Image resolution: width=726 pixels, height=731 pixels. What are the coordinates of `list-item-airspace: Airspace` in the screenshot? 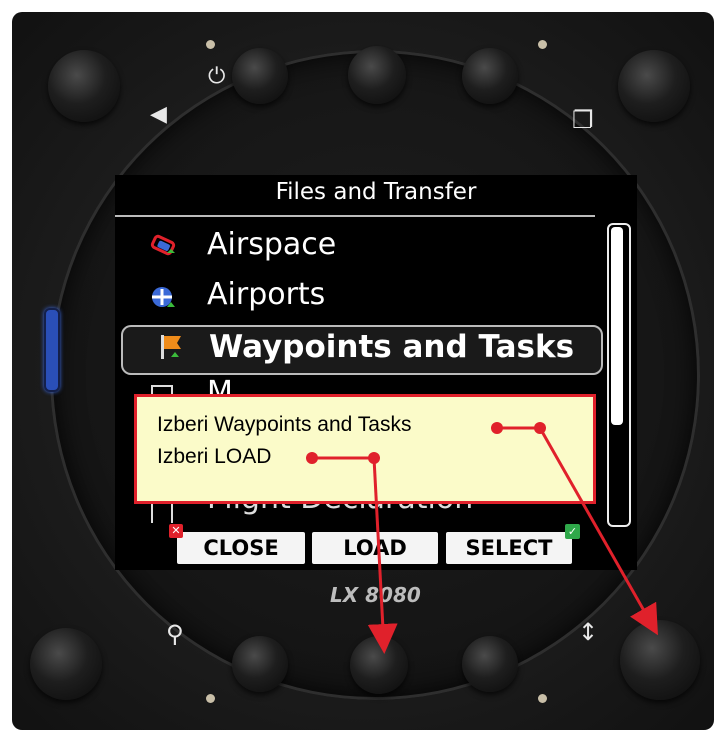 It's located at (355, 248).